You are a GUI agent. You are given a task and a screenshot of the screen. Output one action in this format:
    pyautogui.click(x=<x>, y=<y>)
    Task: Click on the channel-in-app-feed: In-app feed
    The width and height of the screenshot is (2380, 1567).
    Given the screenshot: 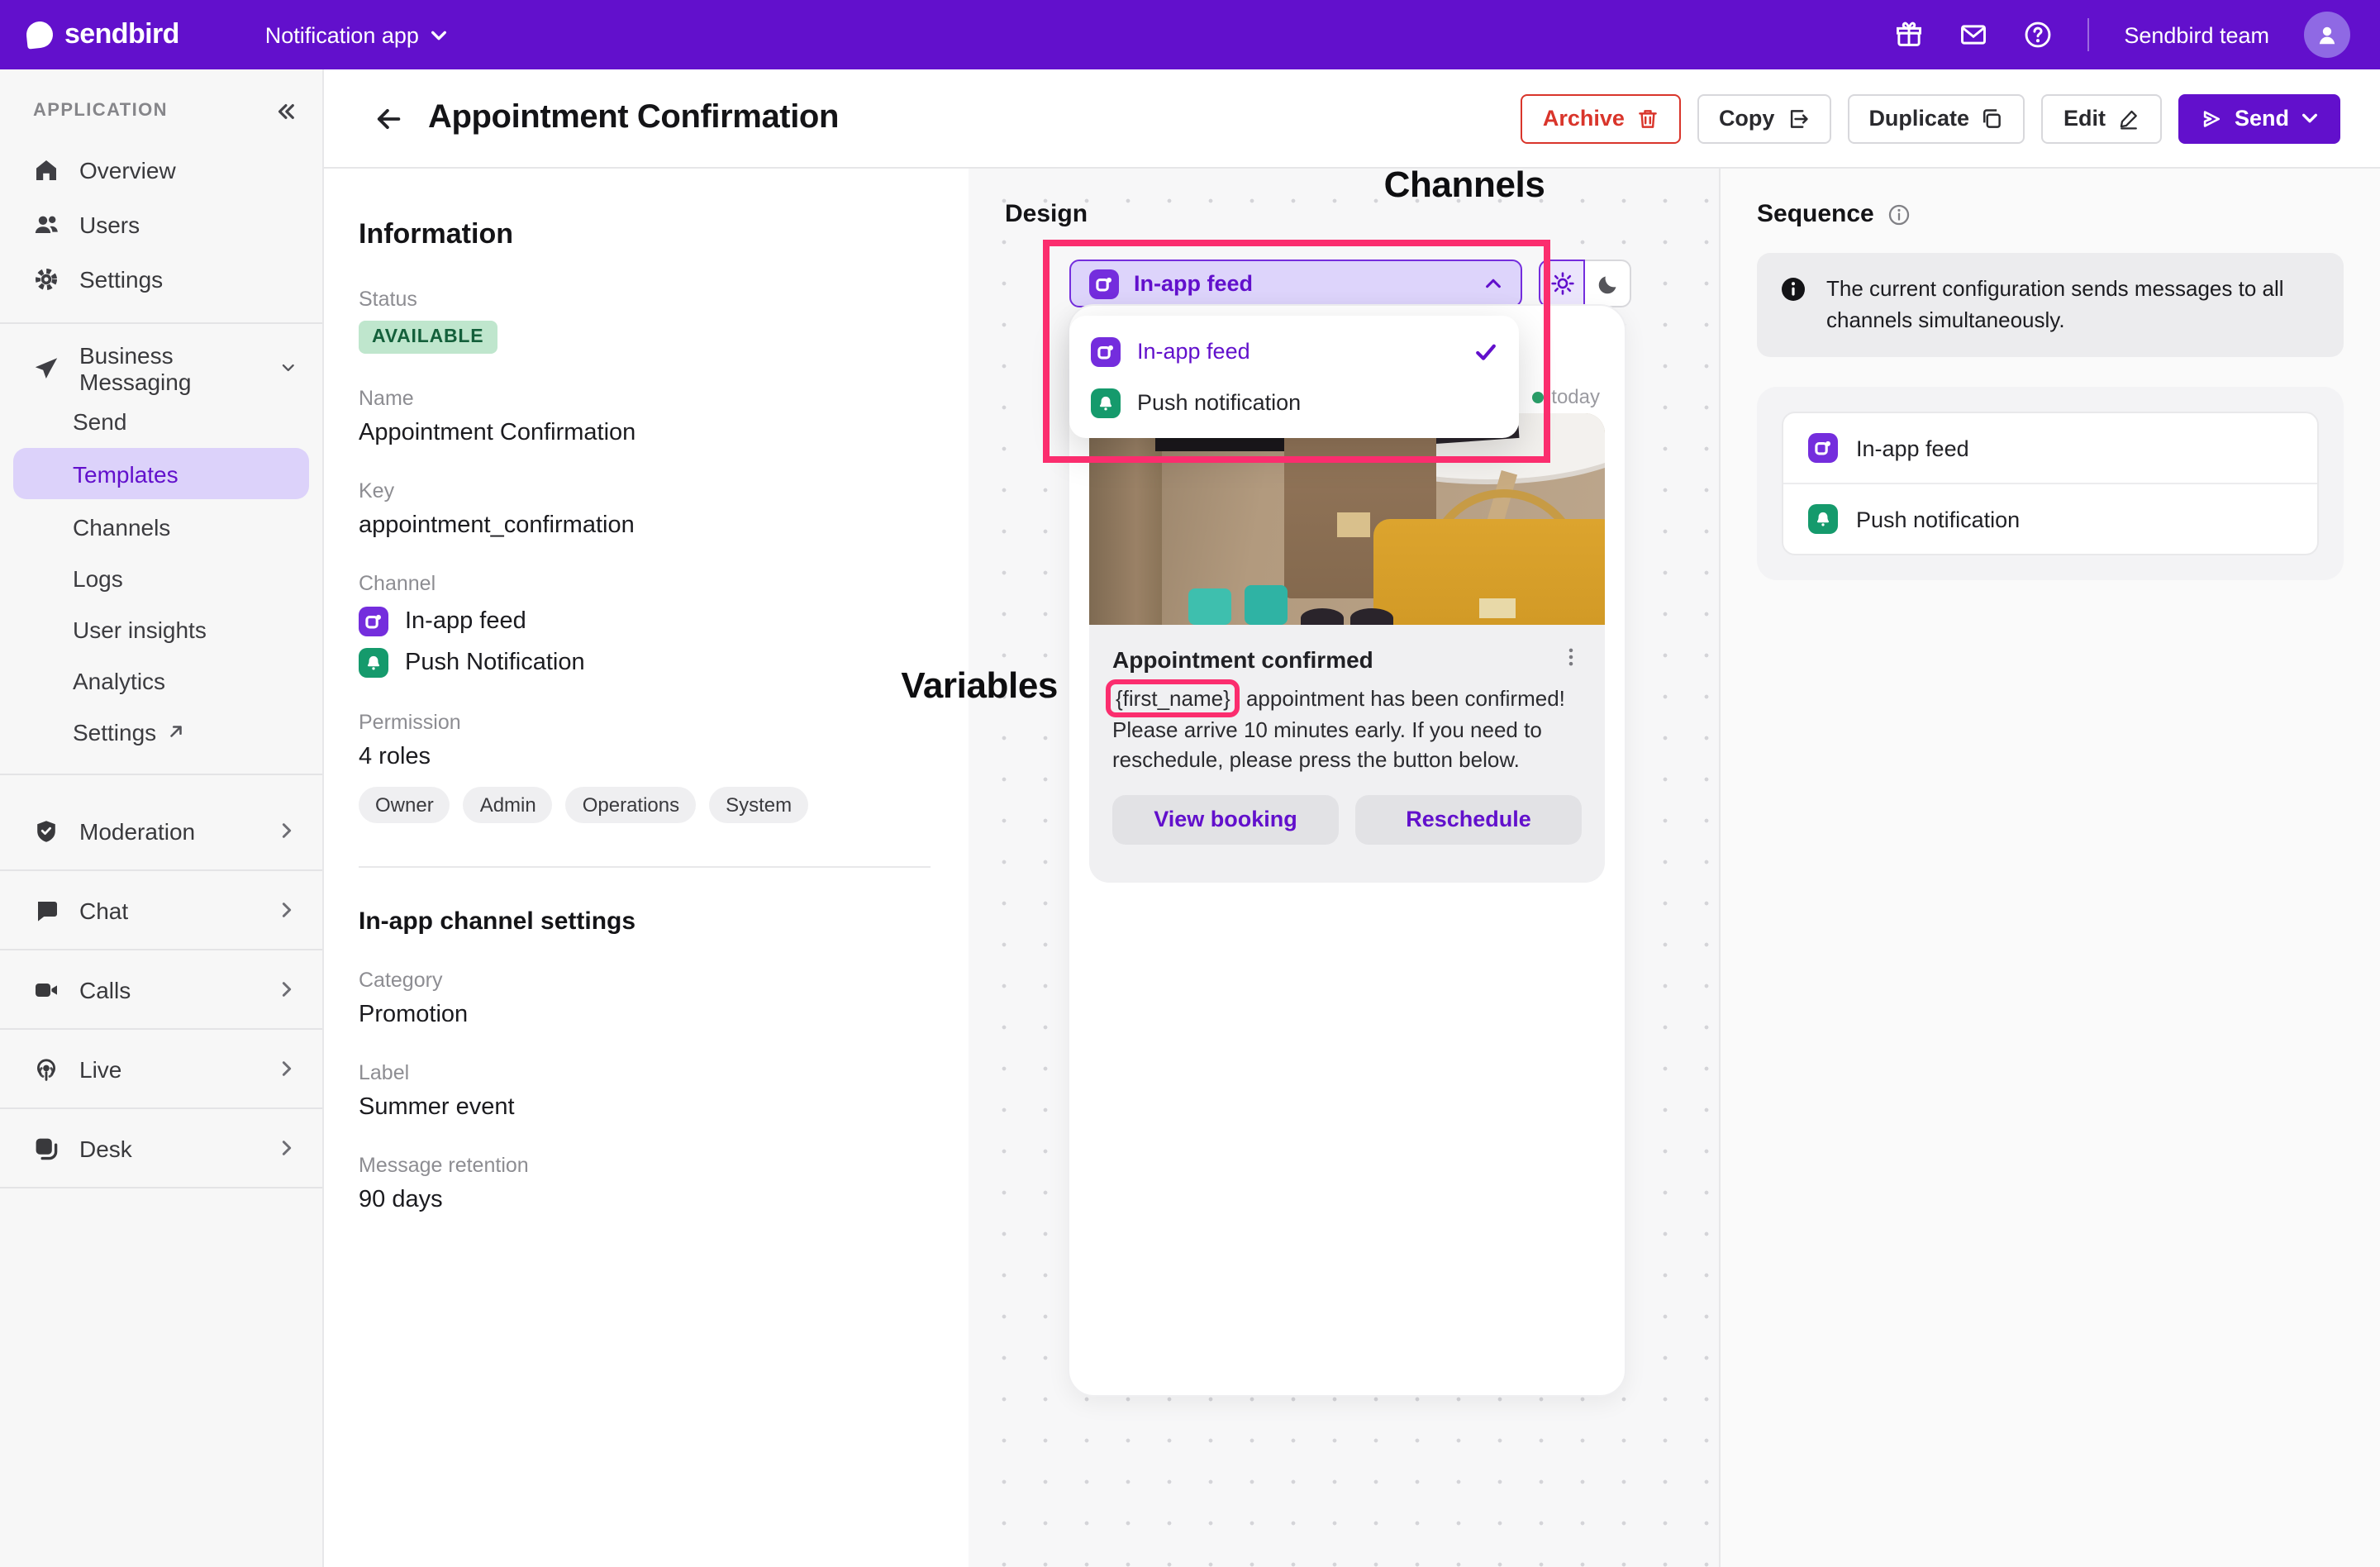 What is the action you would take?
    pyautogui.click(x=644, y=621)
    